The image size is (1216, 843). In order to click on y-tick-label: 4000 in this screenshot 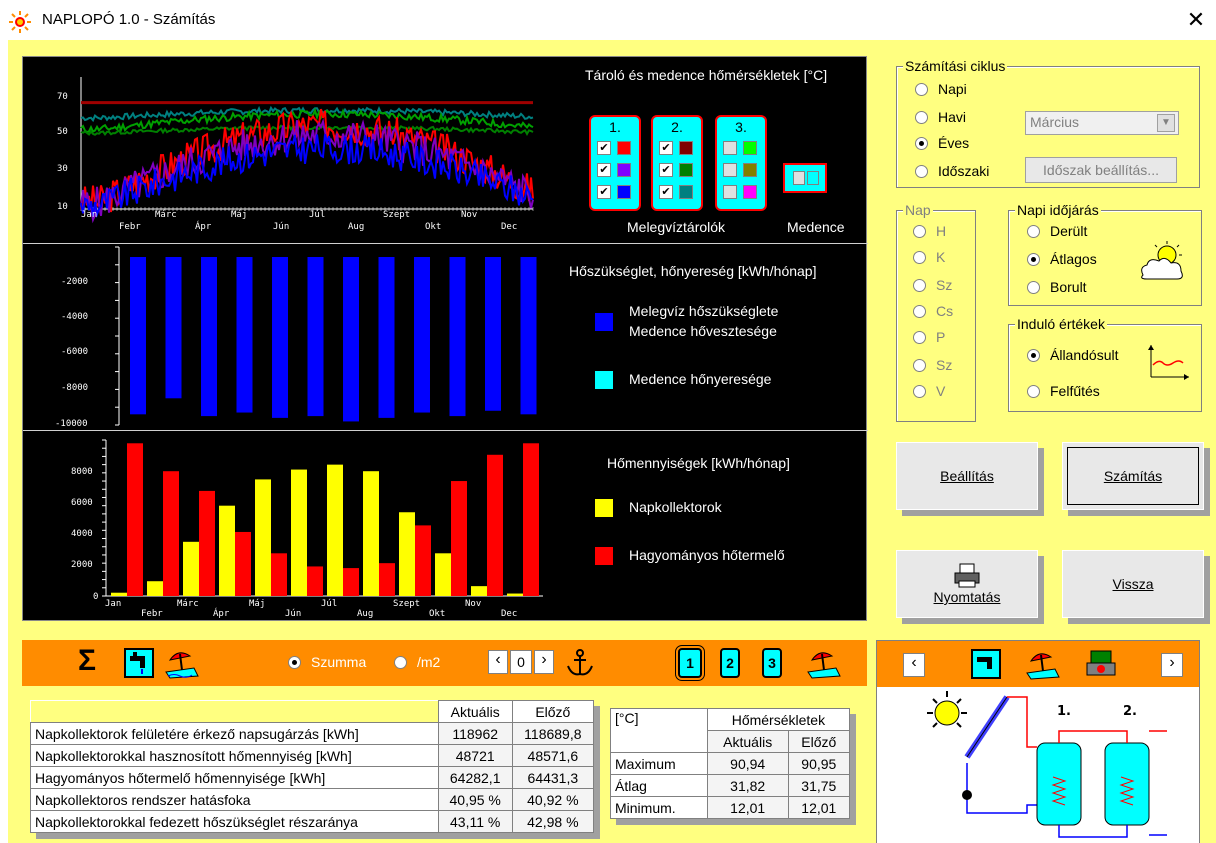, I will do `click(82, 534)`.